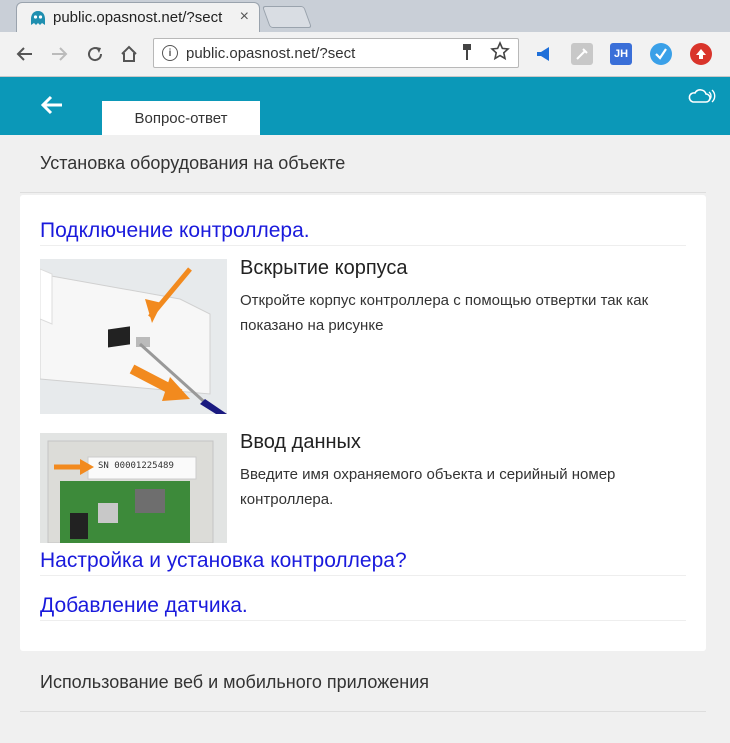  I want to click on tab-faq: Вопрос-ответ, so click(181, 118).